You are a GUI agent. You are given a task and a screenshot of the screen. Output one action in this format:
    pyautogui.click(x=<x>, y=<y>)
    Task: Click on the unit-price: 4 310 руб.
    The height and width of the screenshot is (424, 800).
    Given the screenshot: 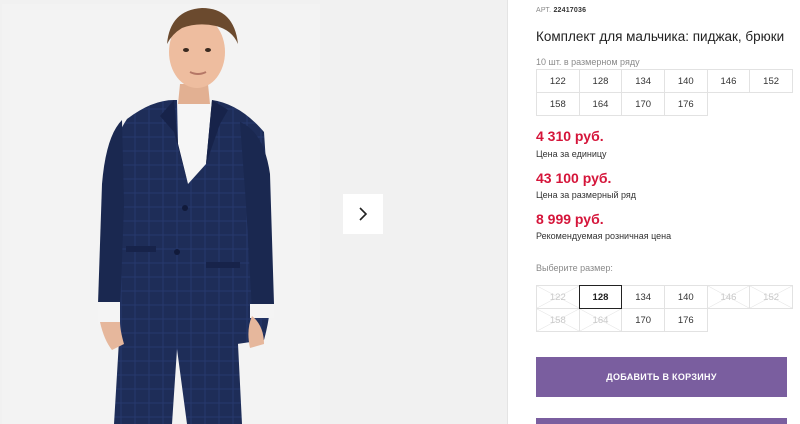 What is the action you would take?
    pyautogui.click(x=570, y=136)
    